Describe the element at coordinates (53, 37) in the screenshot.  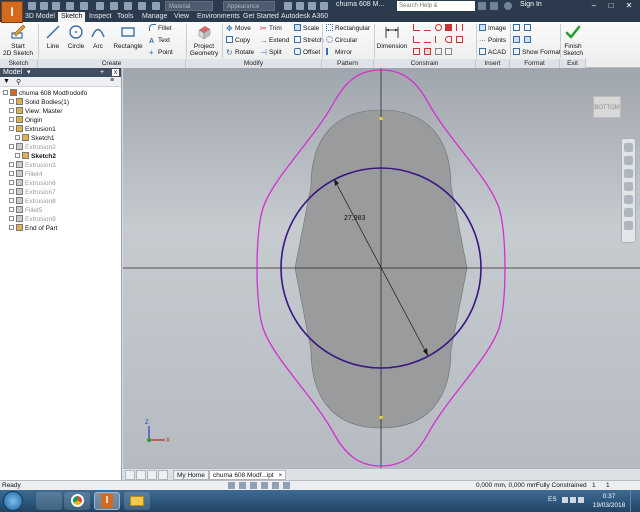
I see `line-button: Line` at that location.